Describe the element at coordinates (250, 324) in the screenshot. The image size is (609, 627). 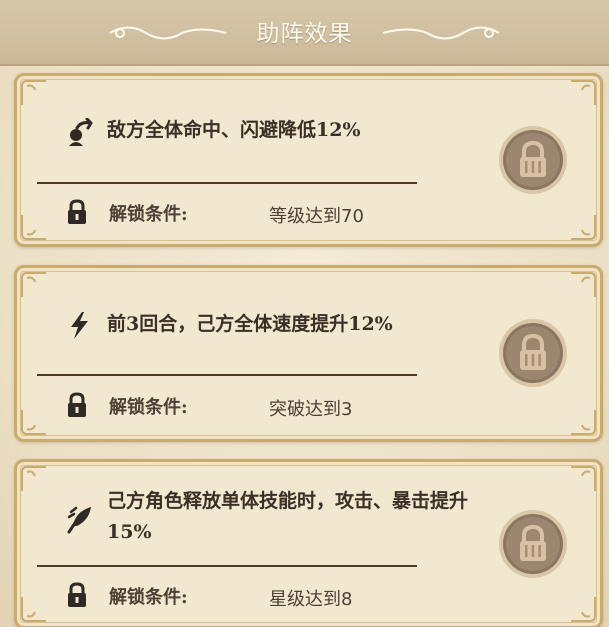
I see `effect-description: 前3回合，己方全体速度提升12%` at that location.